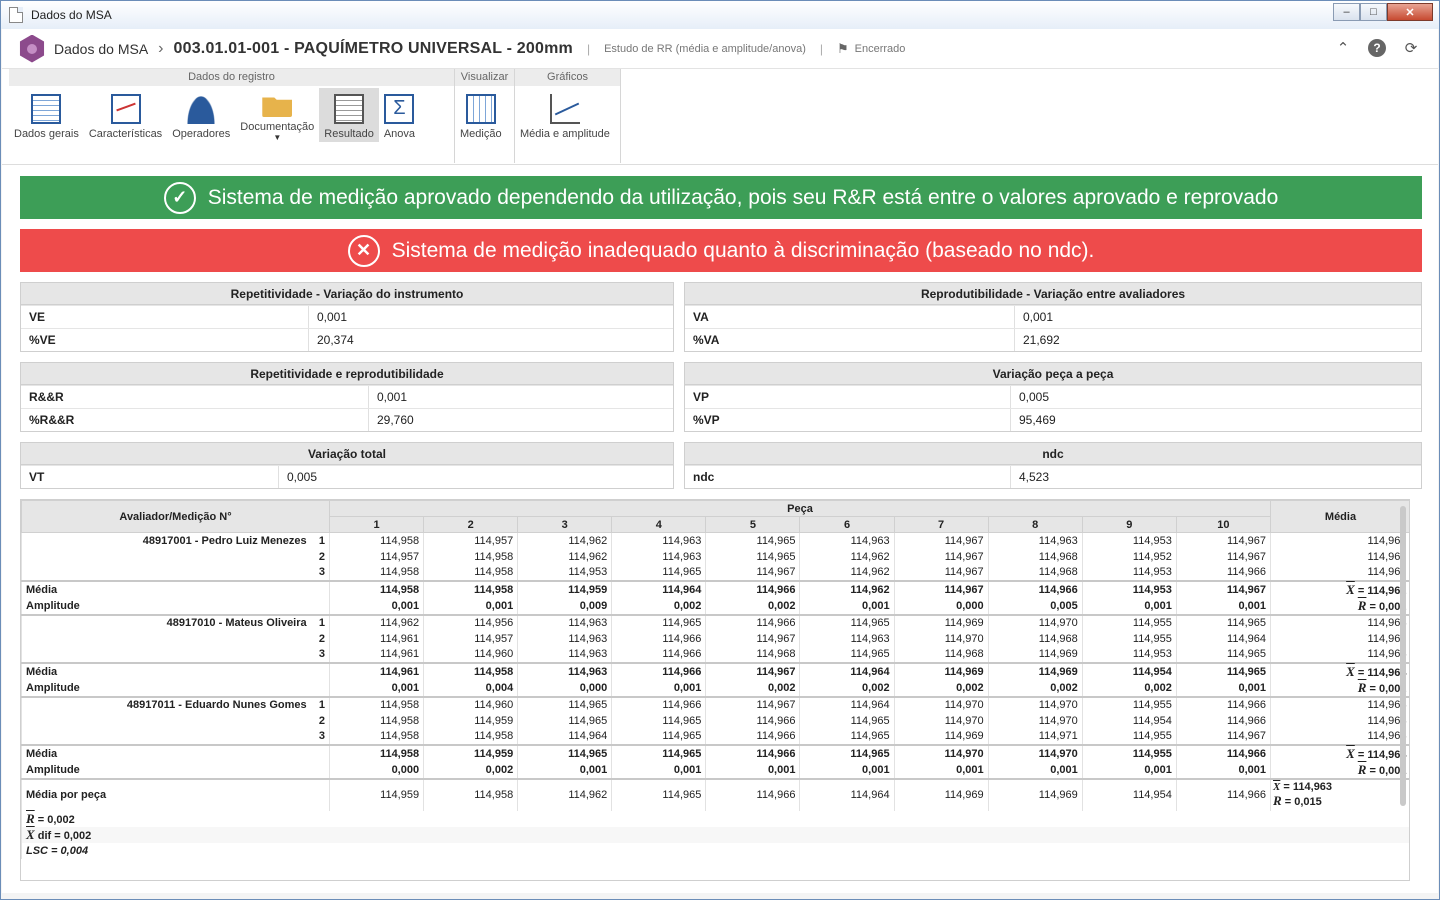 The image size is (1440, 900). What do you see at coordinates (565, 115) in the screenshot?
I see `media-amplitude-button: Média e amplitude` at bounding box center [565, 115].